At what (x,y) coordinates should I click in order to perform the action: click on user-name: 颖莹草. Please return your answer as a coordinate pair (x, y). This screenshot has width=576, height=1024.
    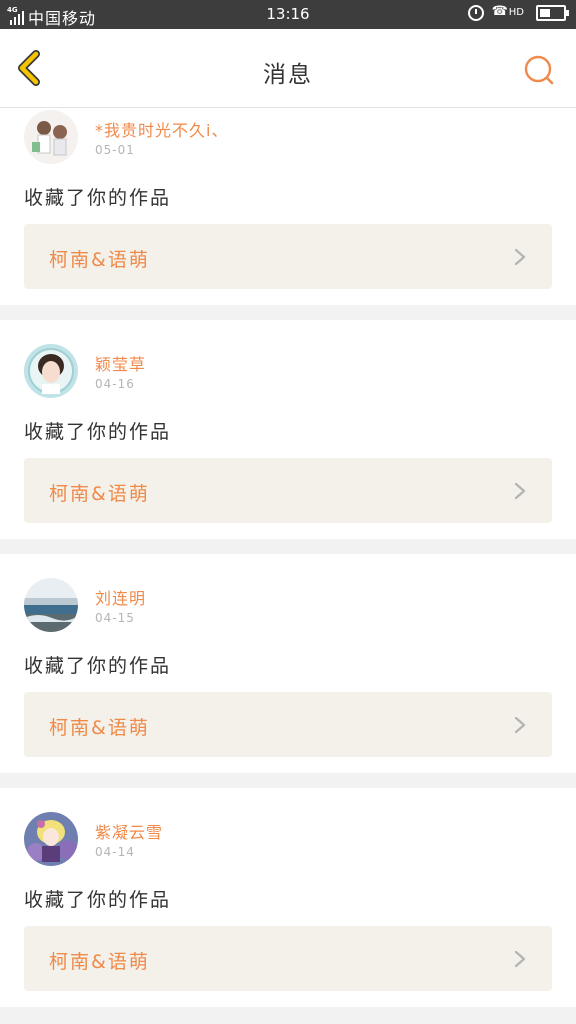
    Looking at the image, I should click on (120, 363).